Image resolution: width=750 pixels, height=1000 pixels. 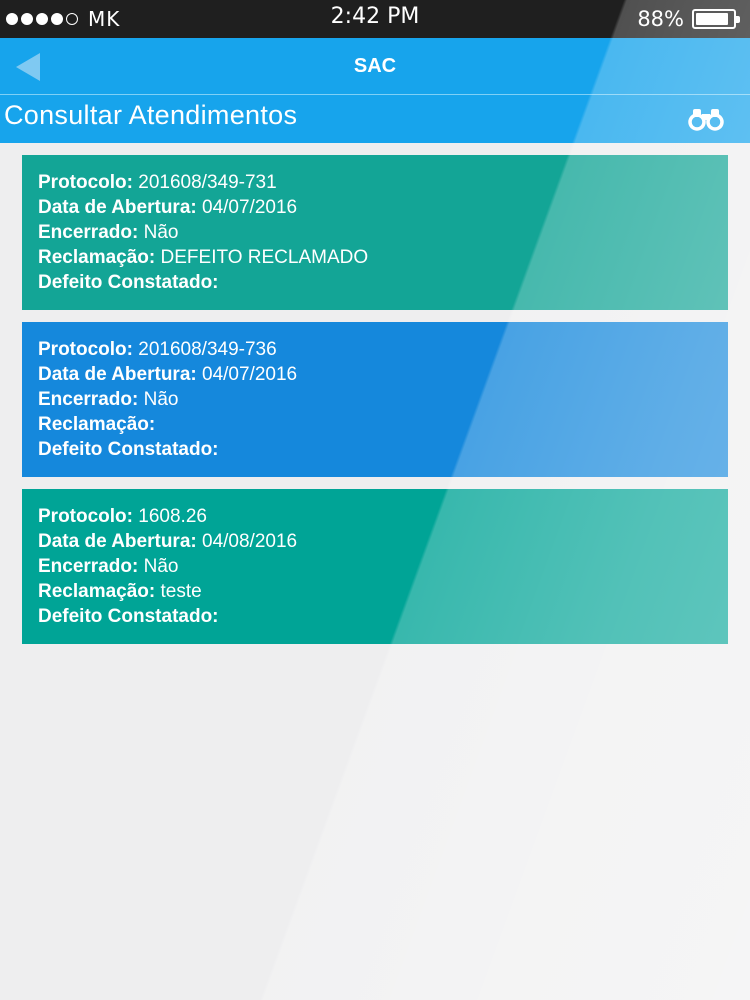 I want to click on data-abertura-value: 04/08/2016, so click(x=250, y=541).